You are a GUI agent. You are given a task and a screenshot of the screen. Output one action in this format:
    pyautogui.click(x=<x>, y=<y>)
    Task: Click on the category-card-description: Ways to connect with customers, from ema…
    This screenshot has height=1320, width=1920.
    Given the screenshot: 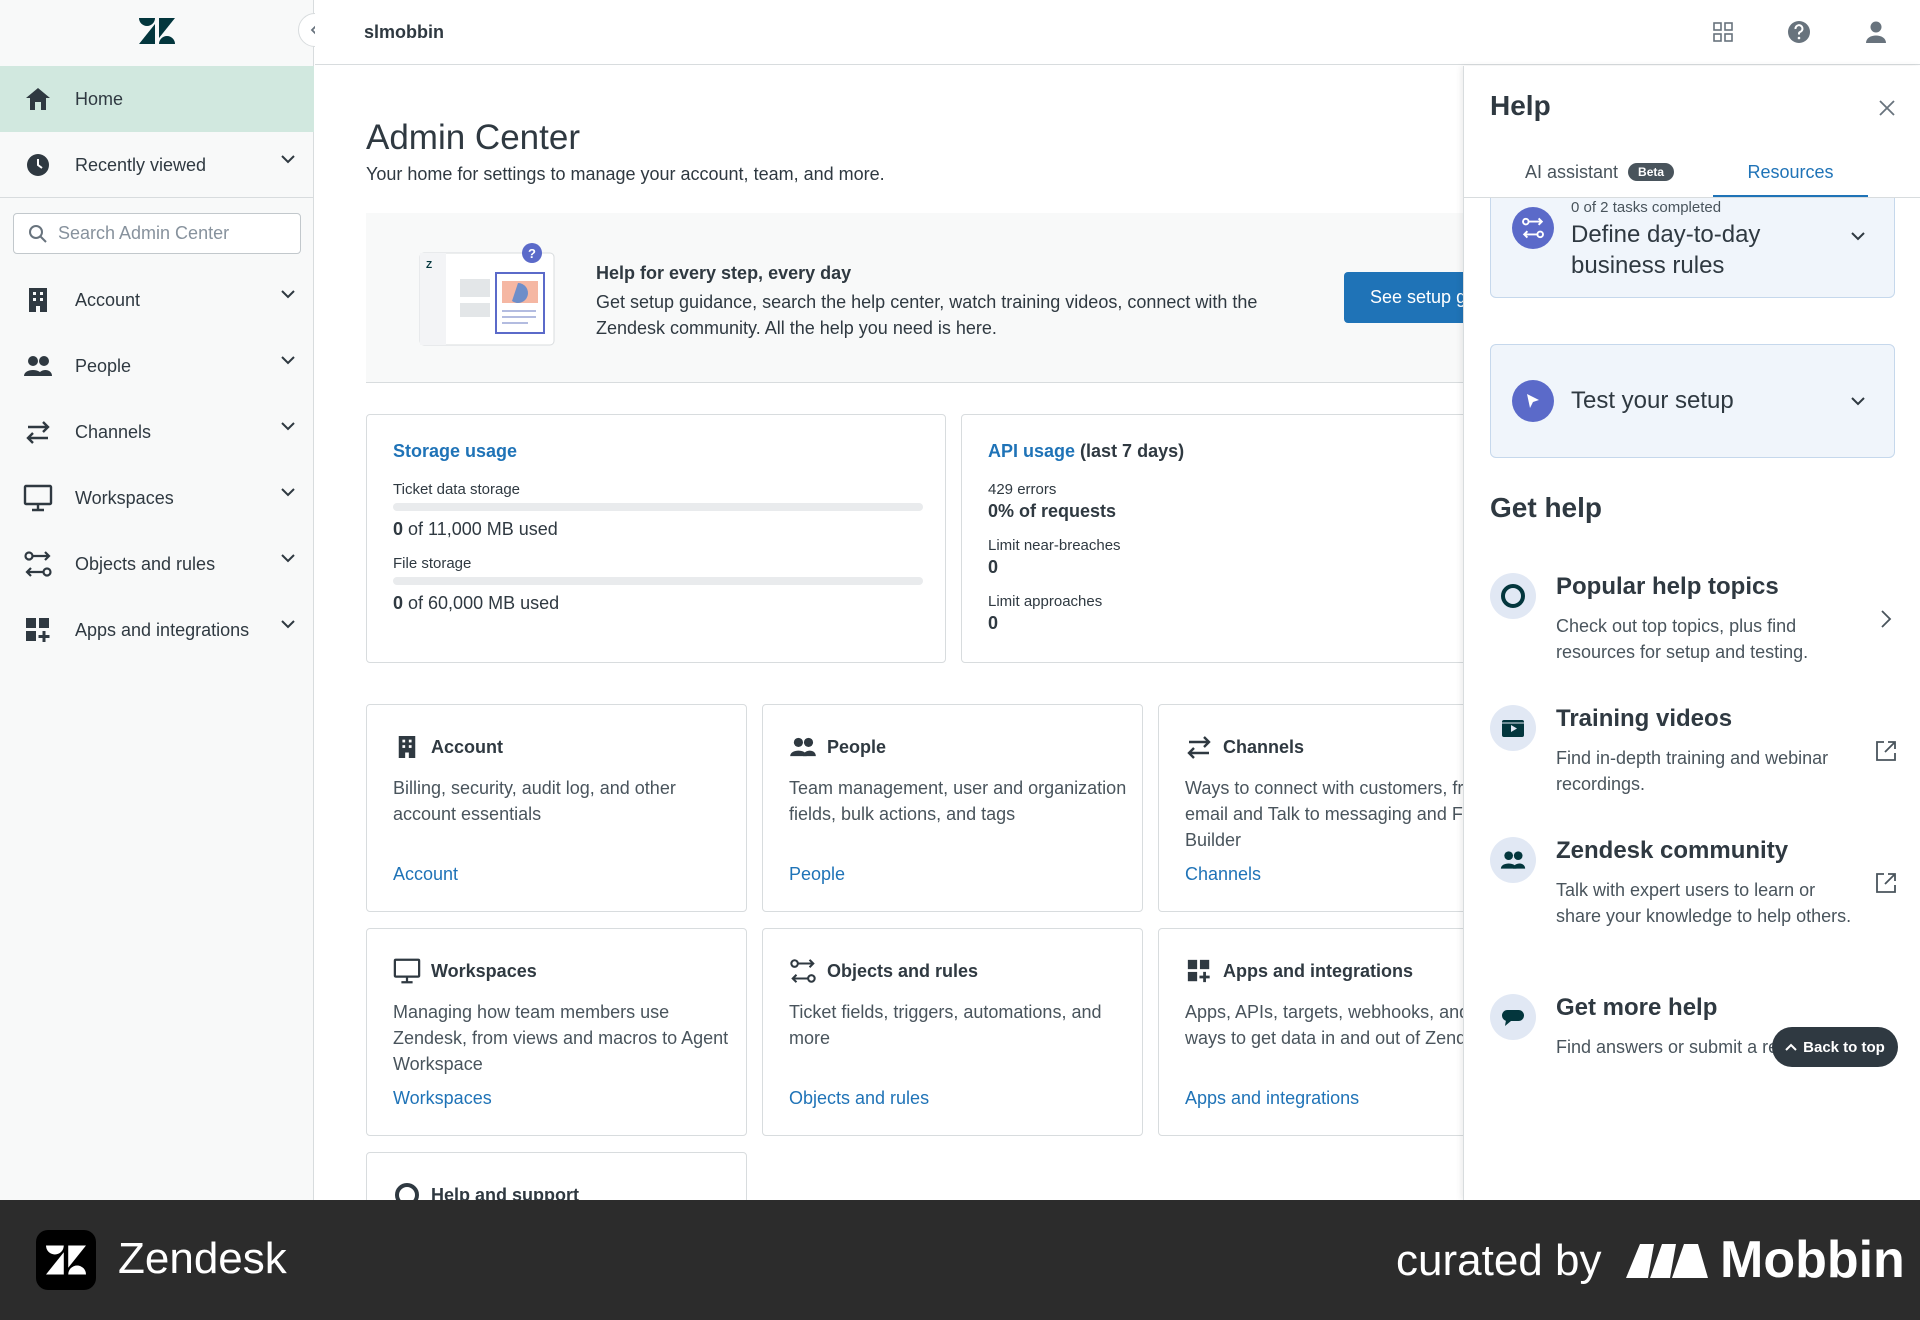 What is the action you would take?
    pyautogui.click(x=1324, y=814)
    